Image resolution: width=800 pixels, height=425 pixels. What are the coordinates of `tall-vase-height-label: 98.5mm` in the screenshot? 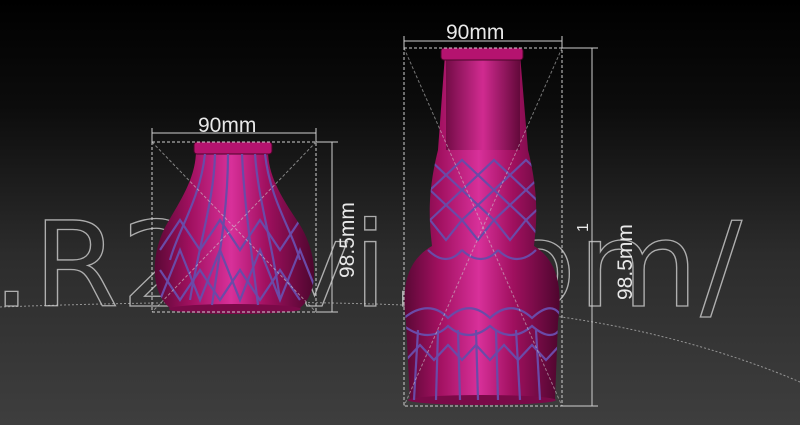 It's located at (625, 262).